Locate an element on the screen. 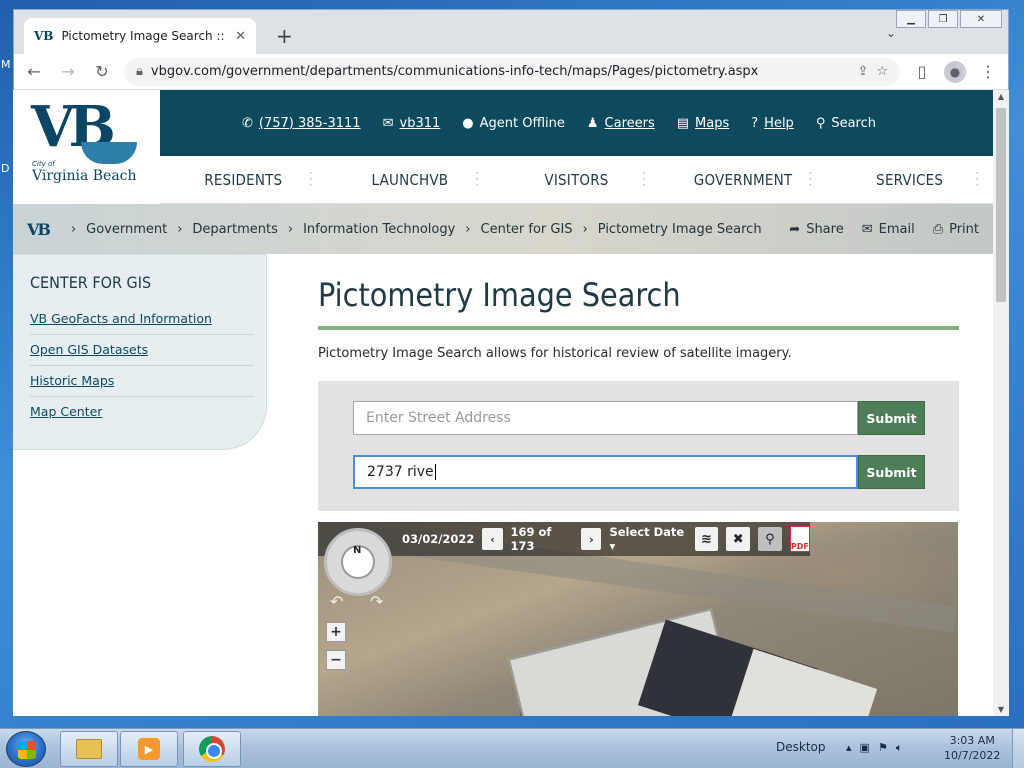 The width and height of the screenshot is (1024, 768). email-button: ✉ Email is located at coordinates (888, 229).